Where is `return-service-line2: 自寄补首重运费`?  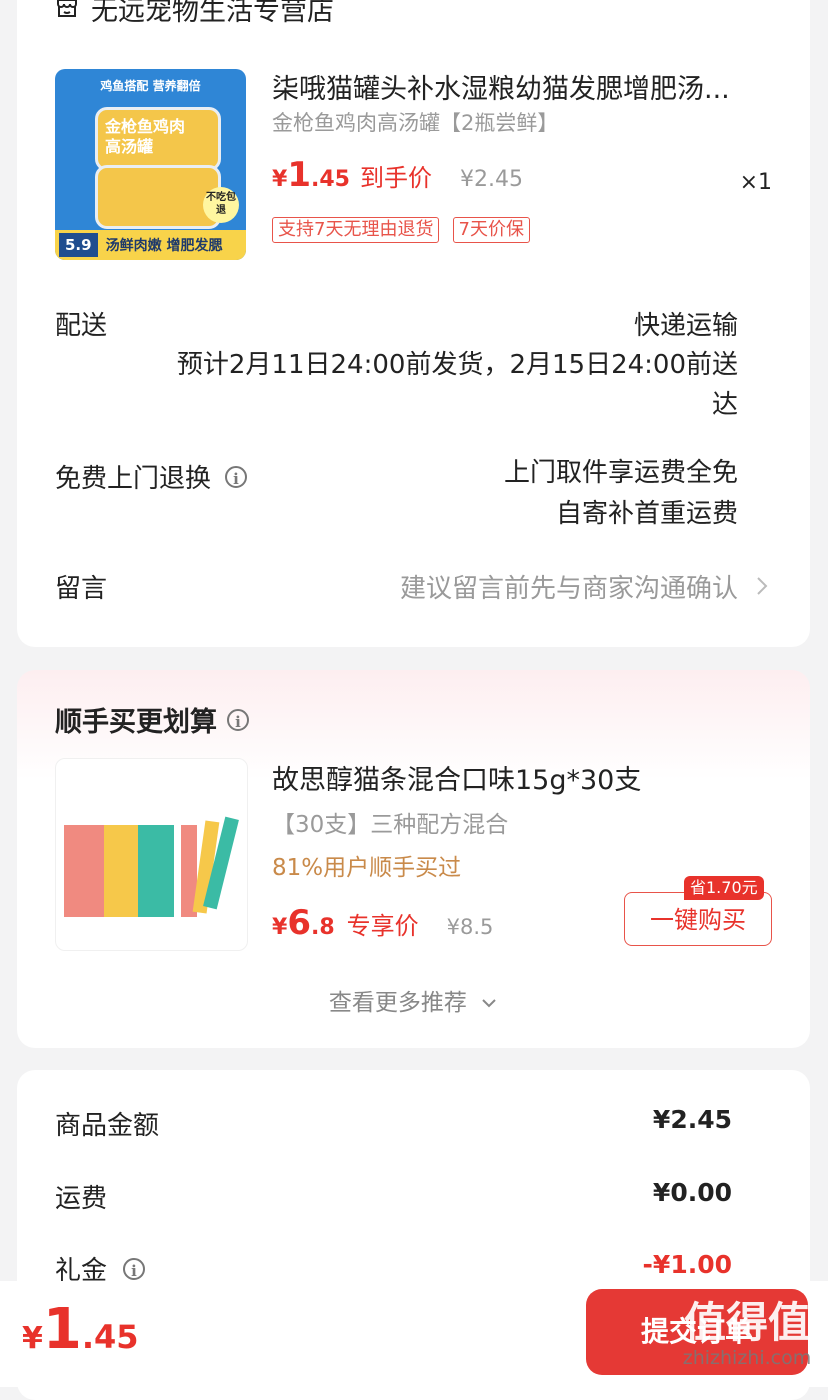 return-service-line2: 自寄补首重运费 is located at coordinates (646, 514).